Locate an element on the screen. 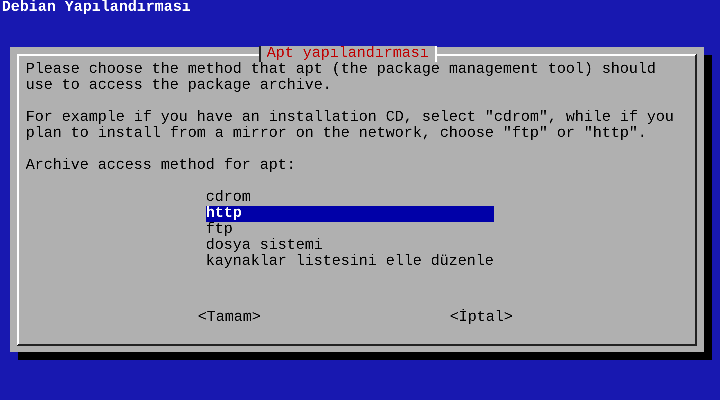 The width and height of the screenshot is (720, 400). list-option: cdrom is located at coordinates (350, 198).